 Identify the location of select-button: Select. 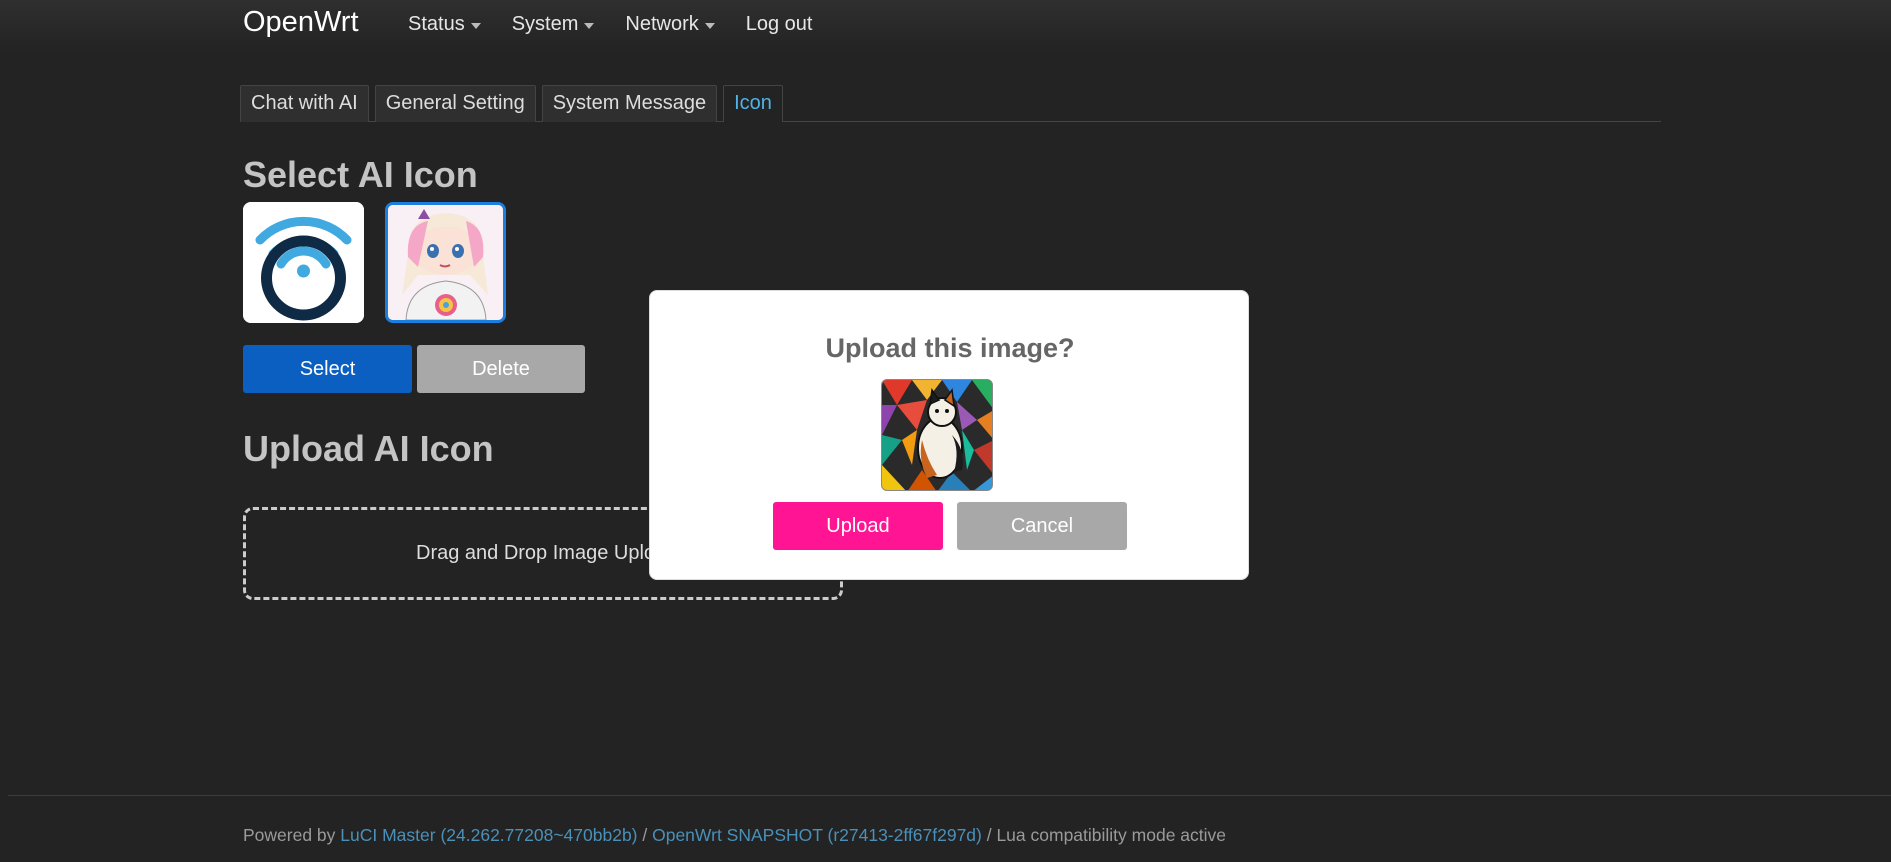
(327, 369).